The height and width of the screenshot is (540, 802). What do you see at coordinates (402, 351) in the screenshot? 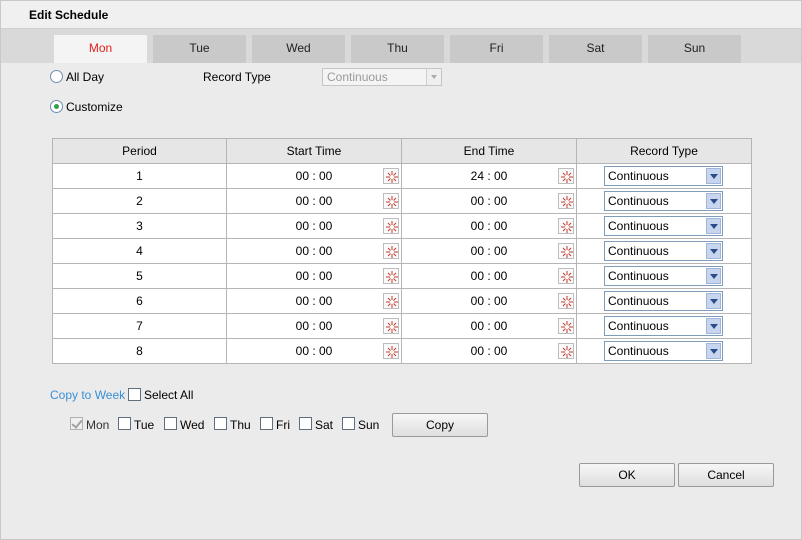
I see `table-row: 8 00 : 00 00 : 00 Continuous` at bounding box center [402, 351].